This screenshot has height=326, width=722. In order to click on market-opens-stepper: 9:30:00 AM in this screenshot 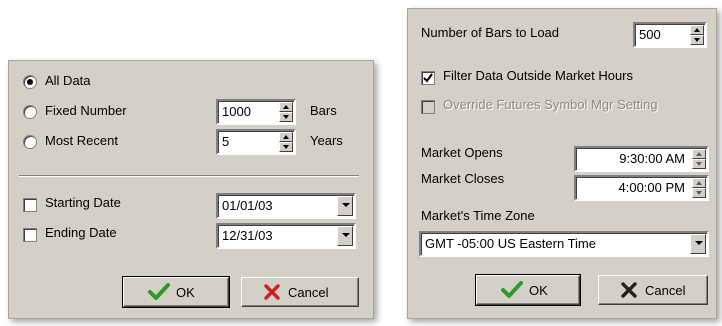, I will do `click(641, 159)`.